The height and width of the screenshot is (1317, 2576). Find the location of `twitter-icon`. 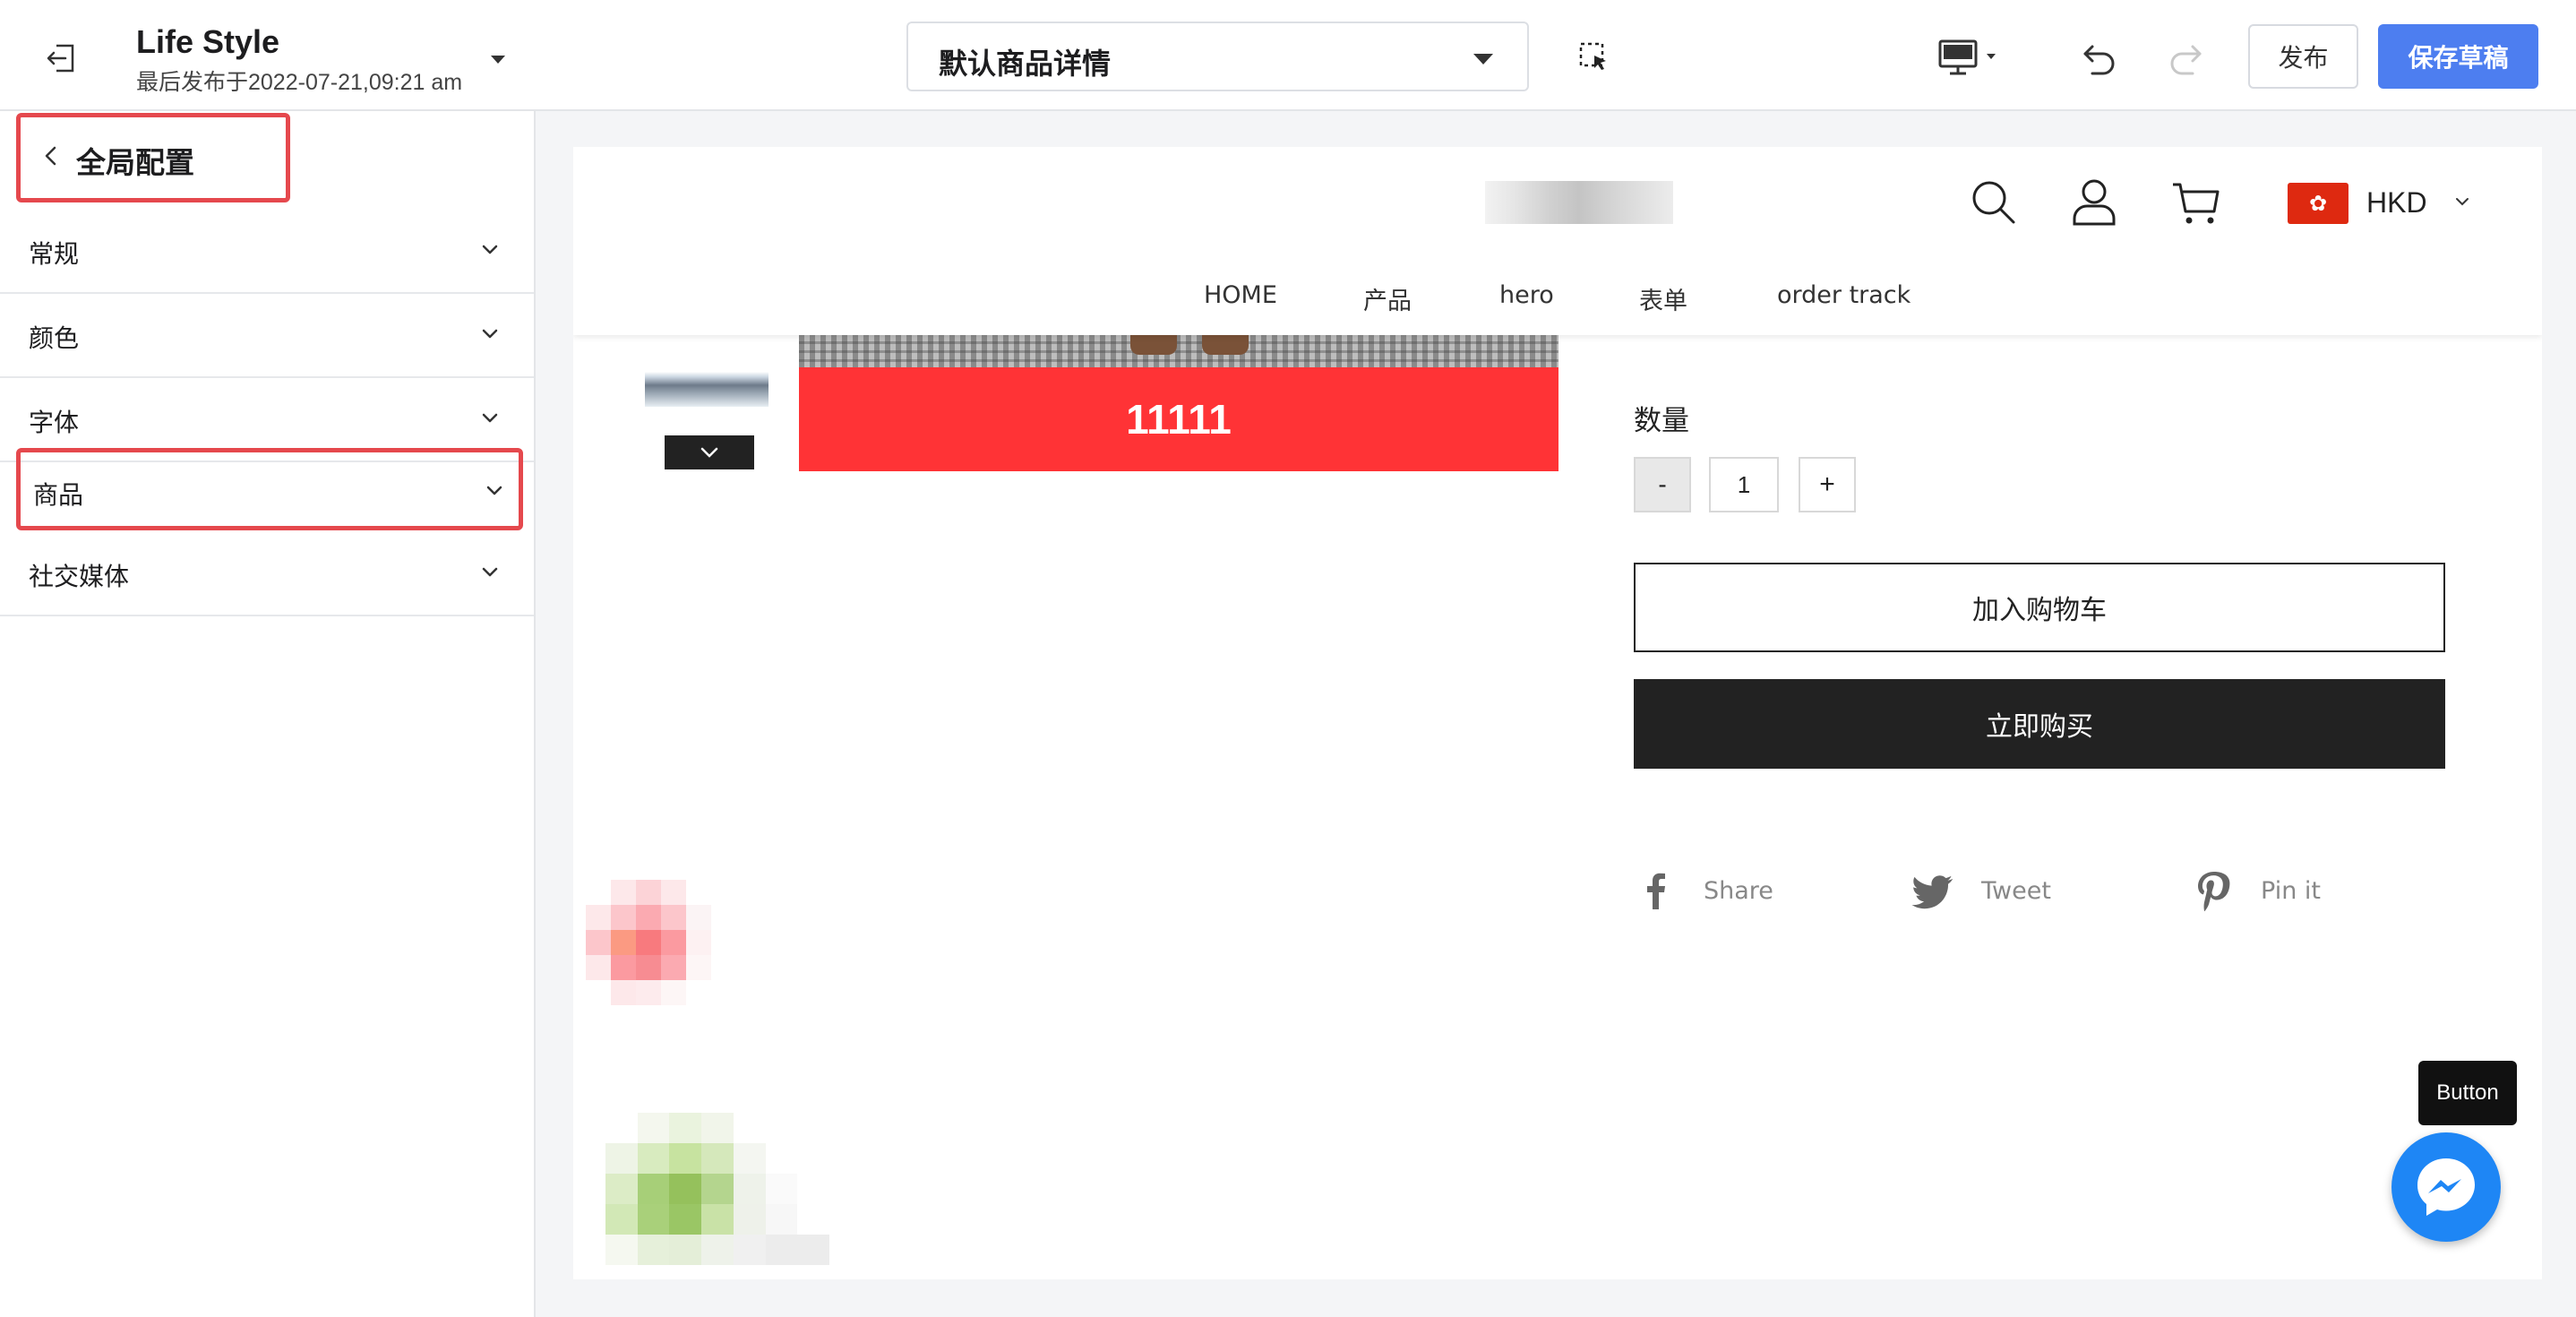

twitter-icon is located at coordinates (1932, 892).